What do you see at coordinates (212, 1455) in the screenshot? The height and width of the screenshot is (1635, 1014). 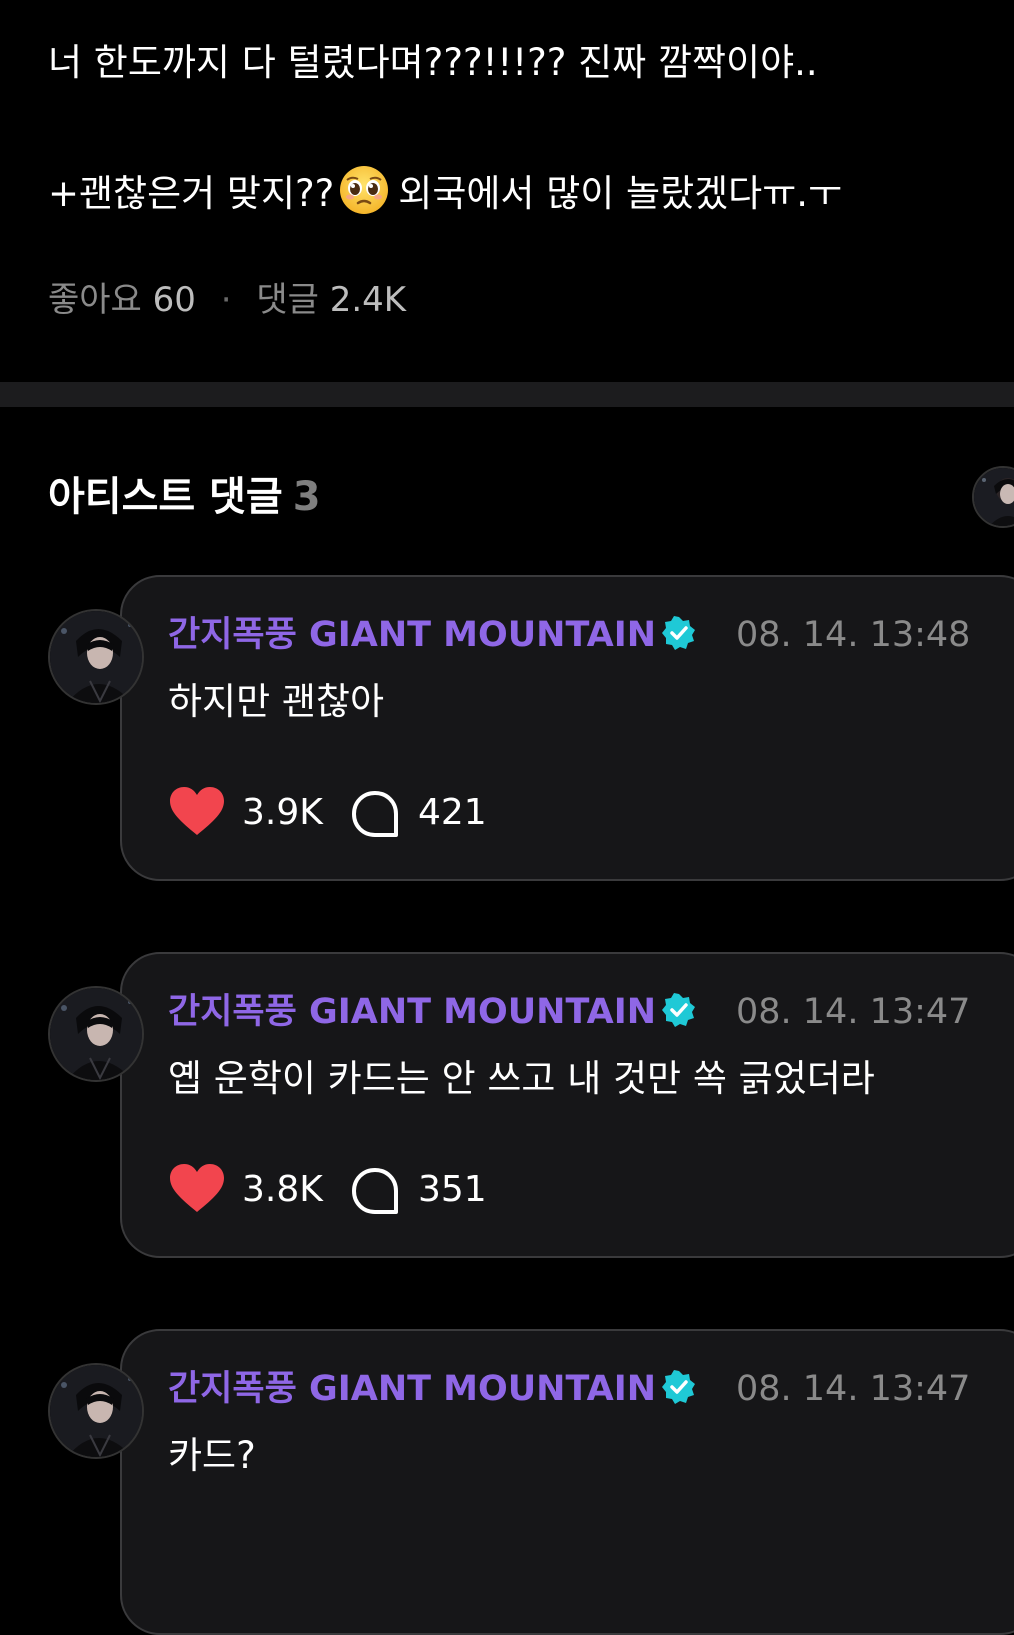 I see `comment-text: 카드?` at bounding box center [212, 1455].